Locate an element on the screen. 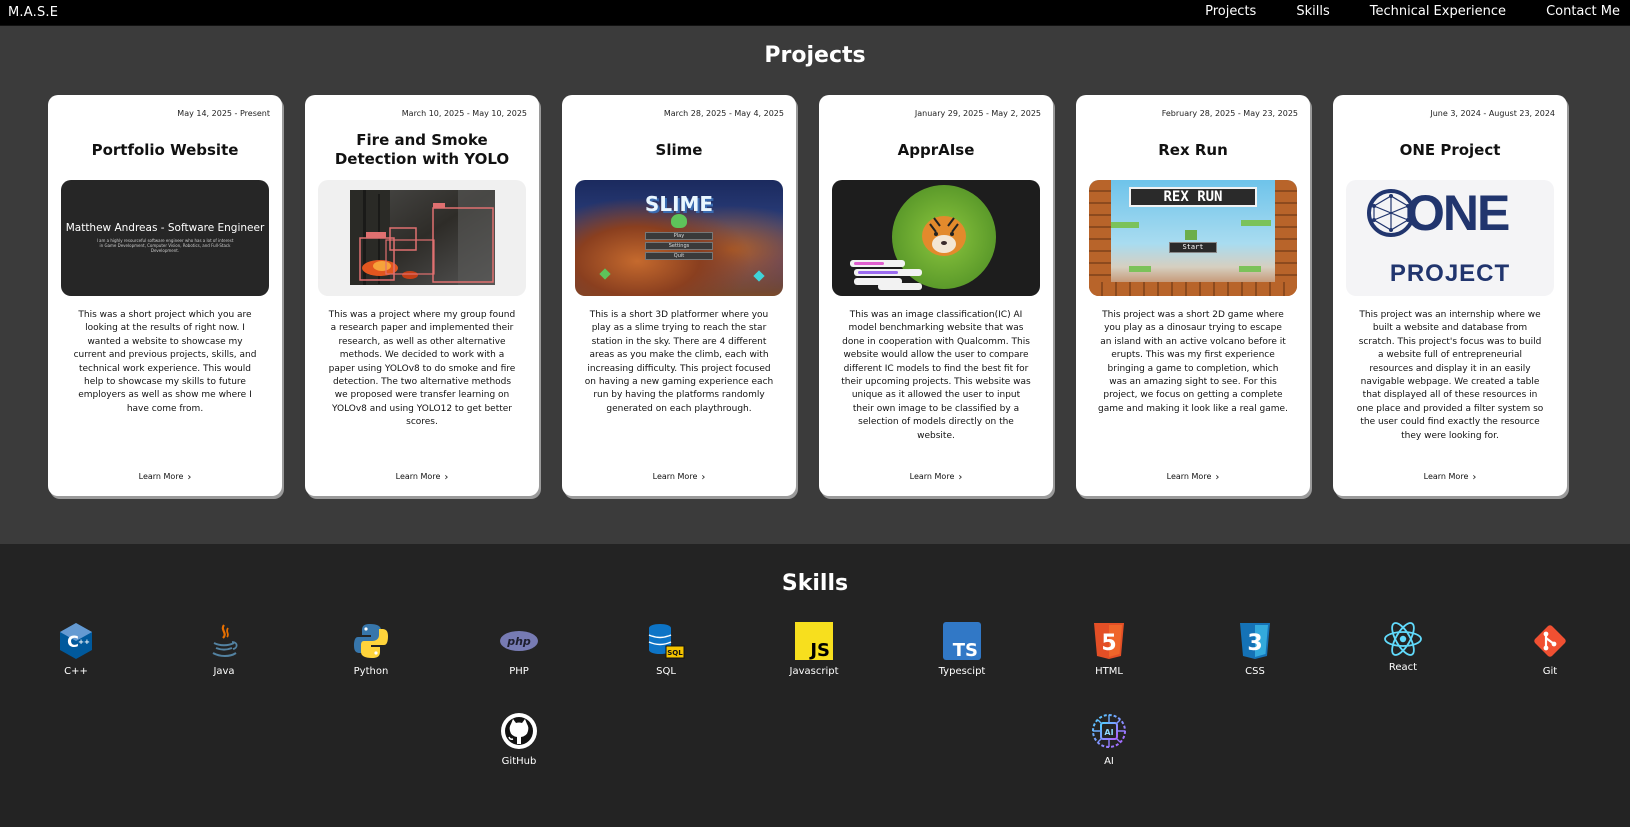  skill-html: 5 HTML is located at coordinates (1109, 649).